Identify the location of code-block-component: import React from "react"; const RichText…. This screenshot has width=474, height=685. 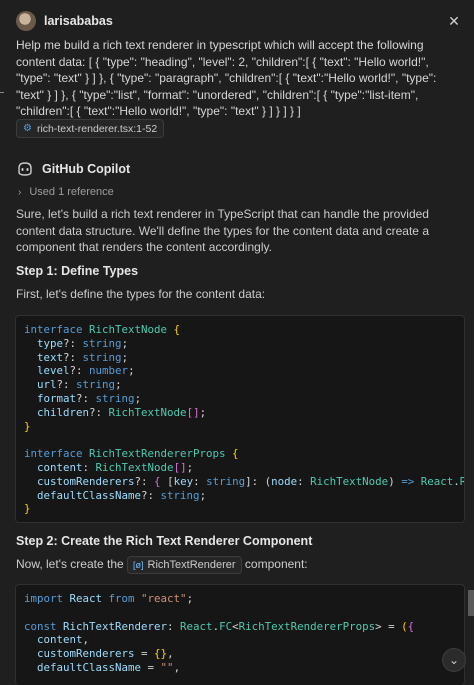
(240, 634).